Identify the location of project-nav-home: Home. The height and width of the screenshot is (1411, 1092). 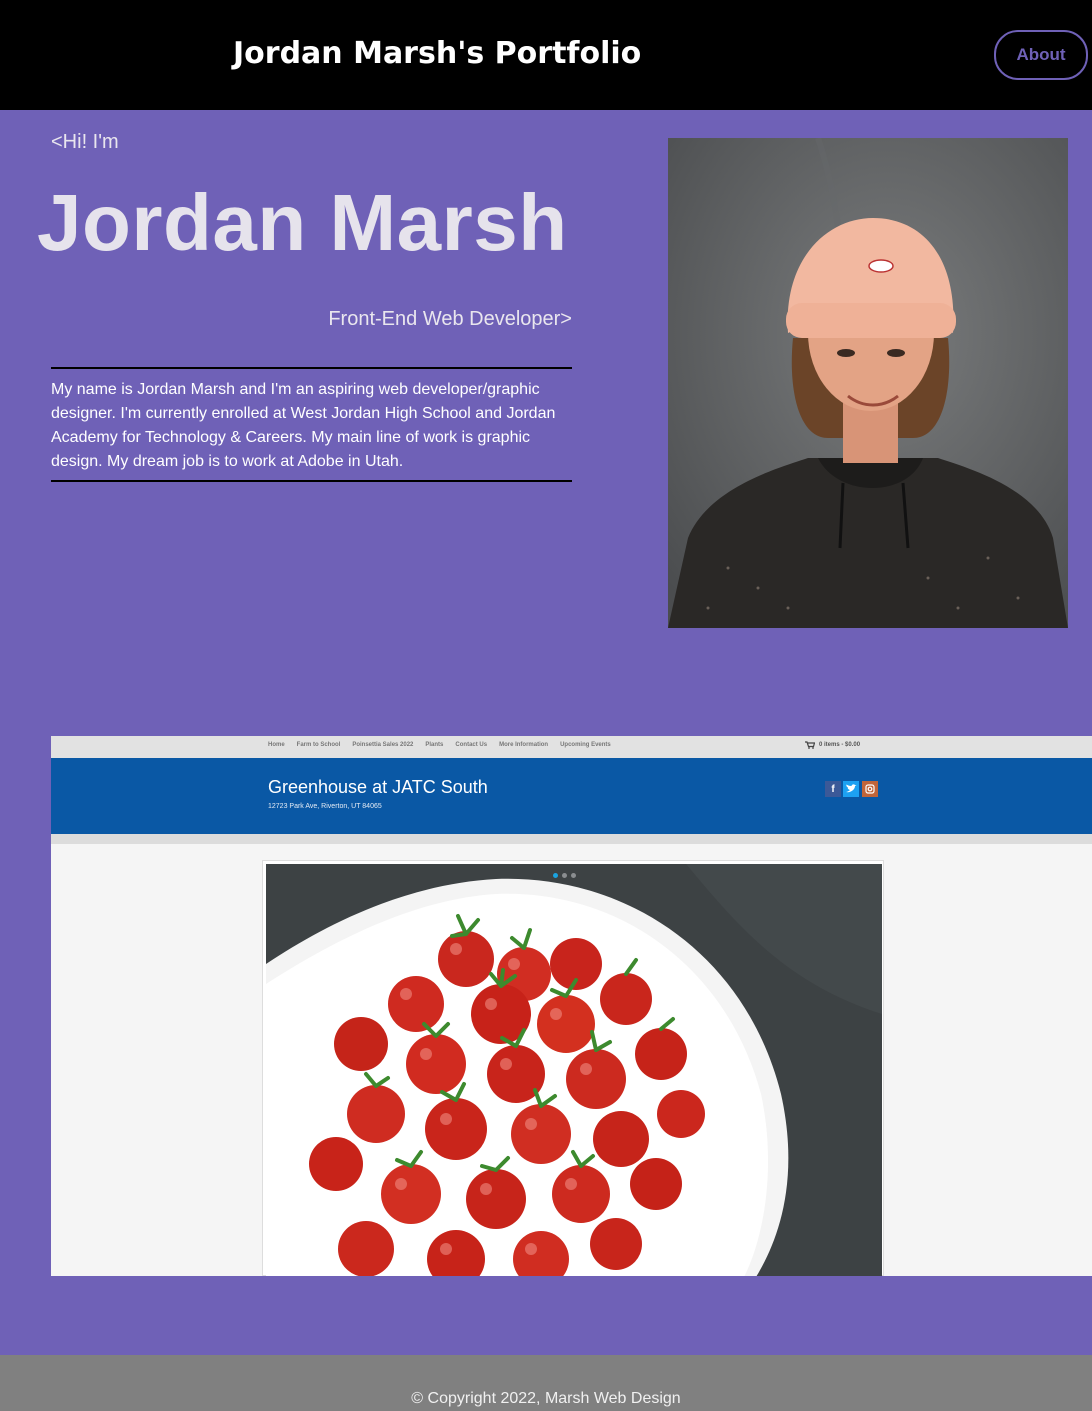
(276, 745).